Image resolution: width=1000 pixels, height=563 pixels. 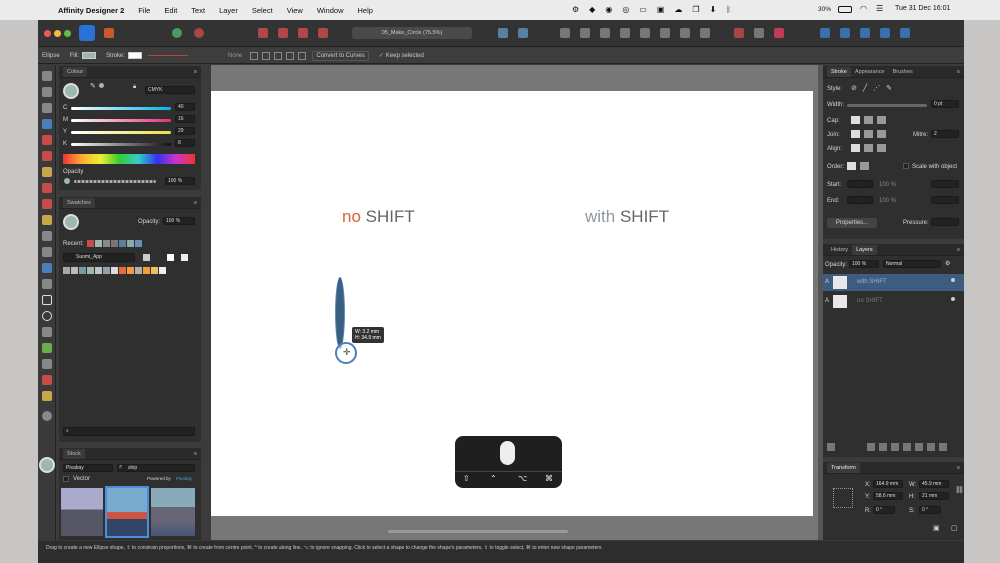 I want to click on channel-k-slider, so click(x=121, y=144).